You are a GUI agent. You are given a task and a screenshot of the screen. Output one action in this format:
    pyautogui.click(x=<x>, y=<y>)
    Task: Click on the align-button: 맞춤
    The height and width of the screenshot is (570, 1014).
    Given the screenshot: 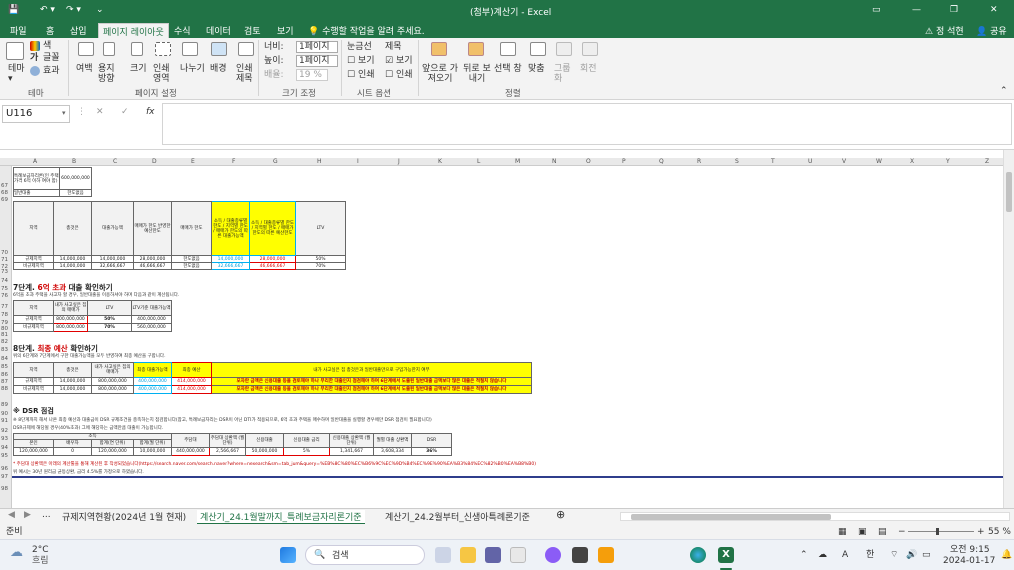 What is the action you would take?
    pyautogui.click(x=536, y=69)
    